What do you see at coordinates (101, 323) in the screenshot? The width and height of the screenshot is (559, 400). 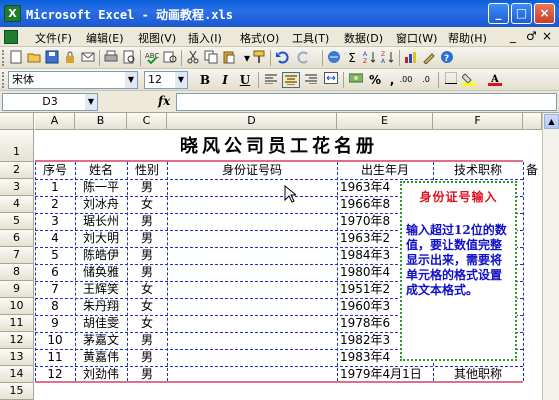 I see `cell-name: 胡佳雯` at bounding box center [101, 323].